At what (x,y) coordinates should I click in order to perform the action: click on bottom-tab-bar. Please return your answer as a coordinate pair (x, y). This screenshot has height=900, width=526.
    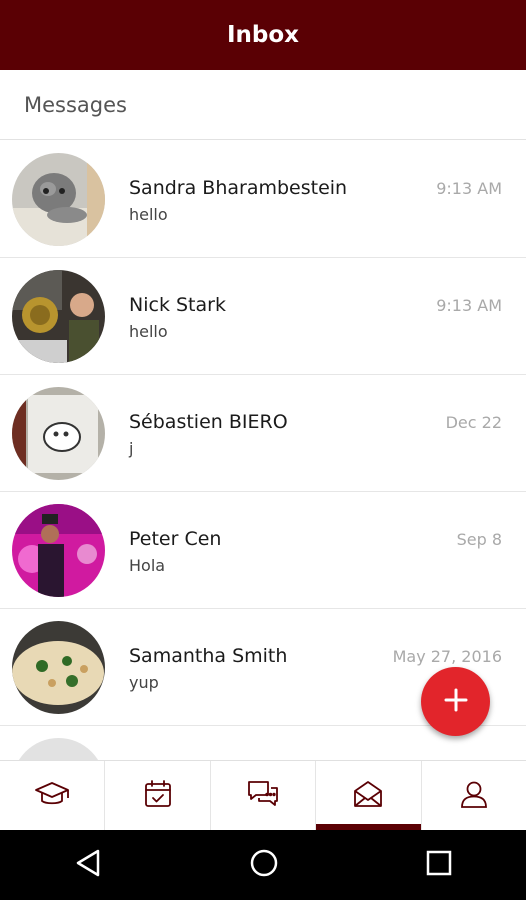
    Looking at the image, I should click on (263, 795).